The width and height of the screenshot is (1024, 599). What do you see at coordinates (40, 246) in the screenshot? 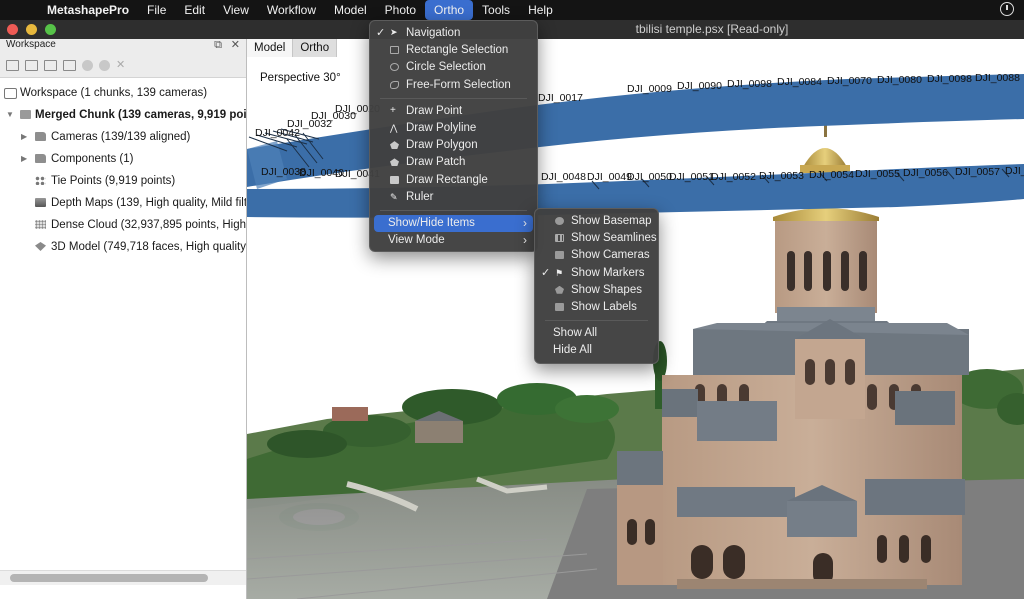
I see `model-icon` at bounding box center [40, 246].